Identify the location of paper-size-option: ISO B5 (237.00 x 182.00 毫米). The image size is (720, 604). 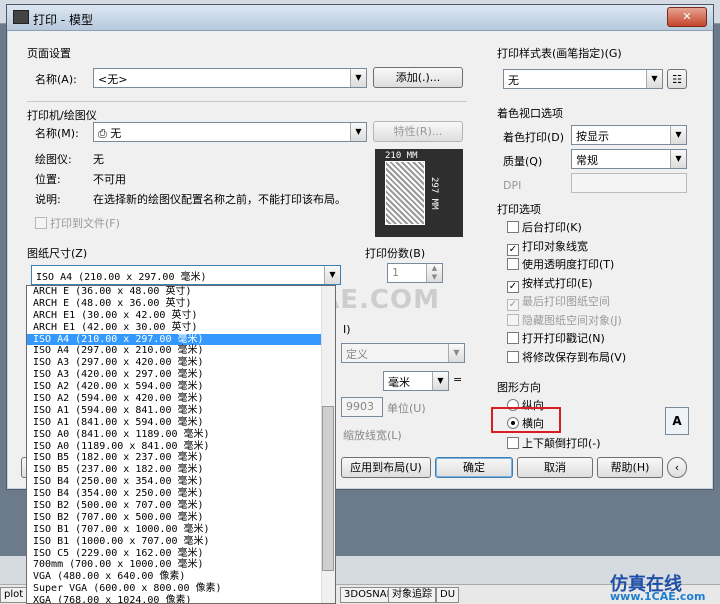
(181, 470).